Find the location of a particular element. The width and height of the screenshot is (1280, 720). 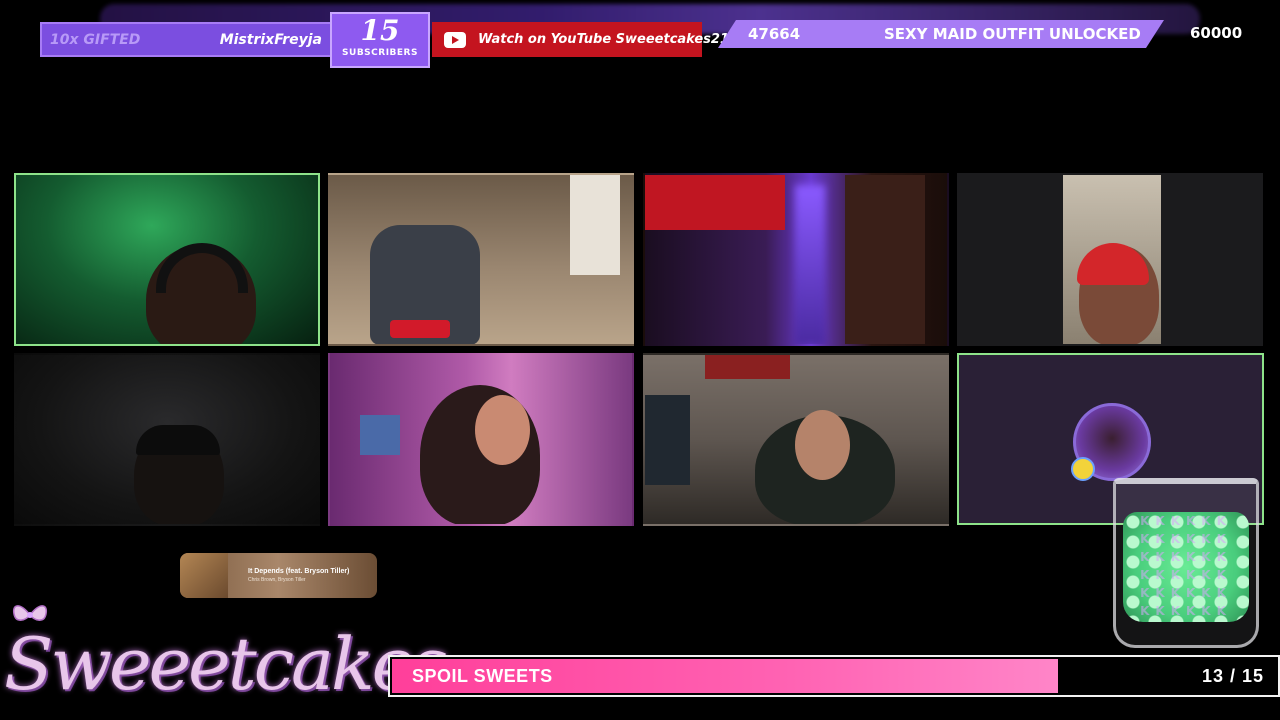

song-artist: Chris Brown, Bryson Tiller is located at coordinates (277, 580).